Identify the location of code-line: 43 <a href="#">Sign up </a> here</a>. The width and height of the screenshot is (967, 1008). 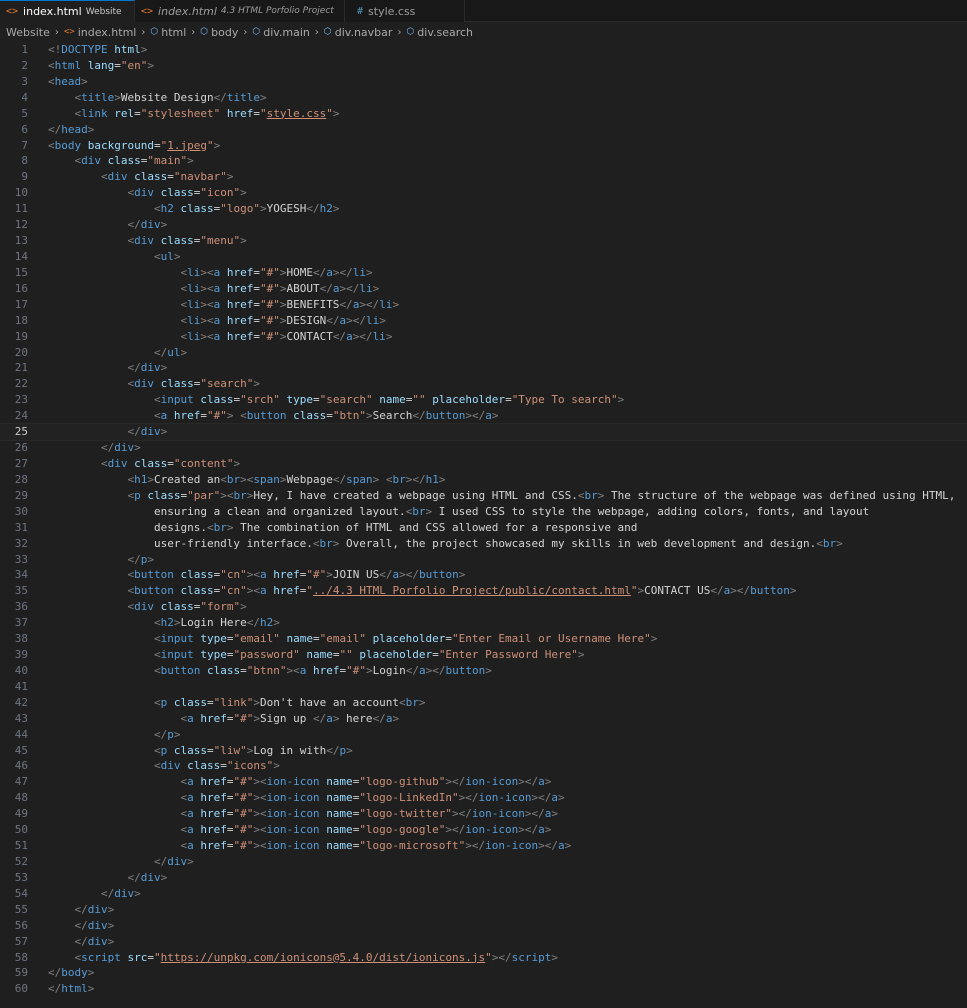
(483, 719).